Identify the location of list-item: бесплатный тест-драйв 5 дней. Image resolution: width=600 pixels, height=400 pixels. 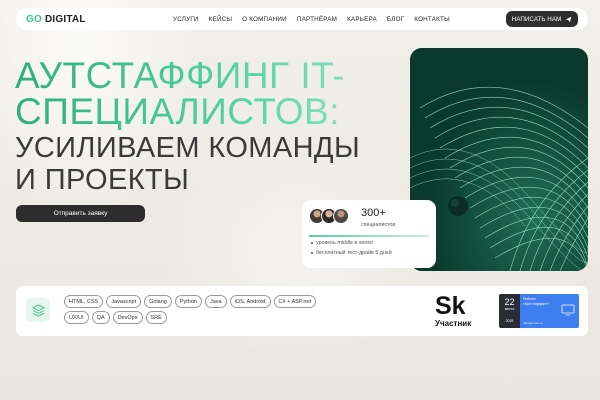
(351, 253).